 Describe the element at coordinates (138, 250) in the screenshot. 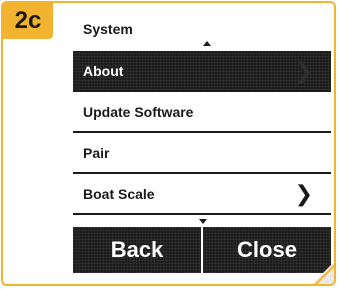

I see `back-button: Back` at that location.